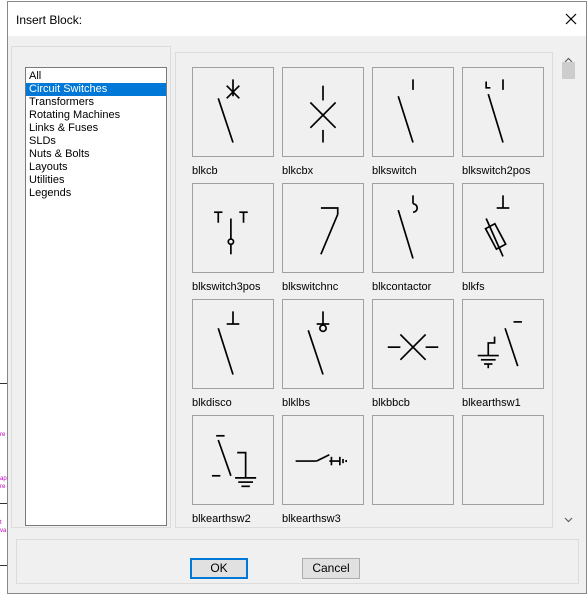  What do you see at coordinates (96, 180) in the screenshot?
I see `category-item: Utilities` at bounding box center [96, 180].